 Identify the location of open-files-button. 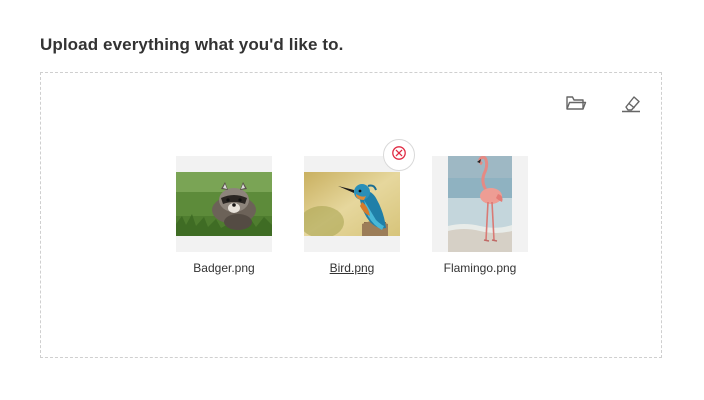
(576, 105).